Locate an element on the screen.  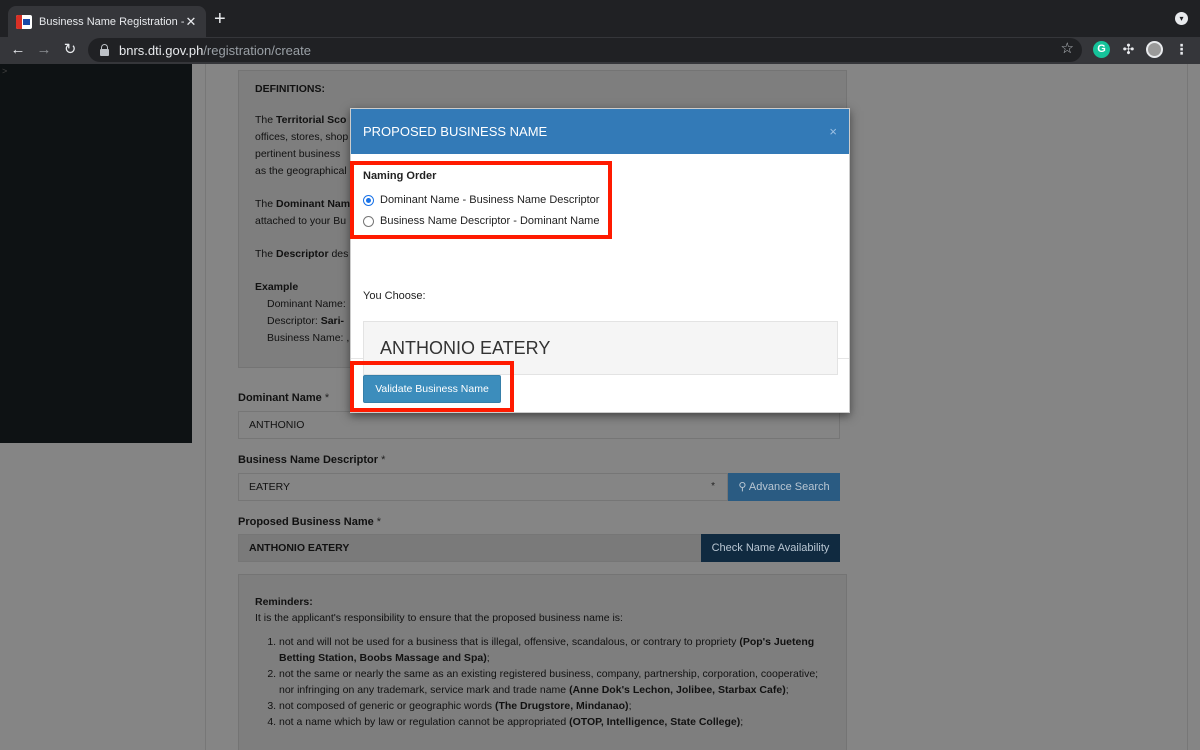
browser-tab: Business Name Registration - I ✕ is located at coordinates (107, 21).